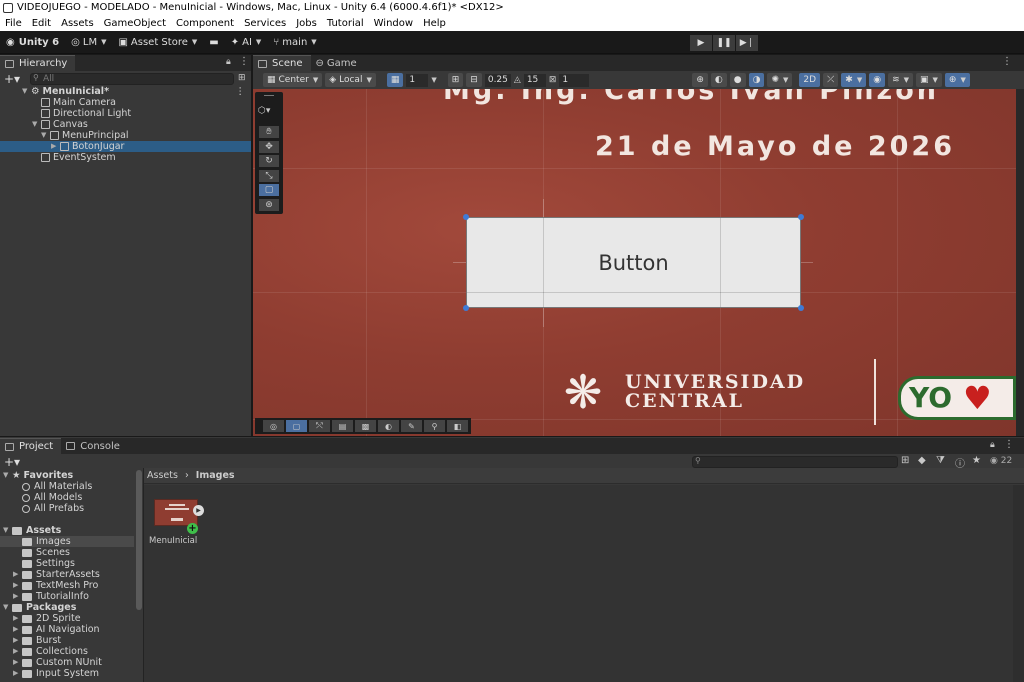  What do you see at coordinates (213, 42) in the screenshot?
I see `package-manager-button: ▬` at bounding box center [213, 42].